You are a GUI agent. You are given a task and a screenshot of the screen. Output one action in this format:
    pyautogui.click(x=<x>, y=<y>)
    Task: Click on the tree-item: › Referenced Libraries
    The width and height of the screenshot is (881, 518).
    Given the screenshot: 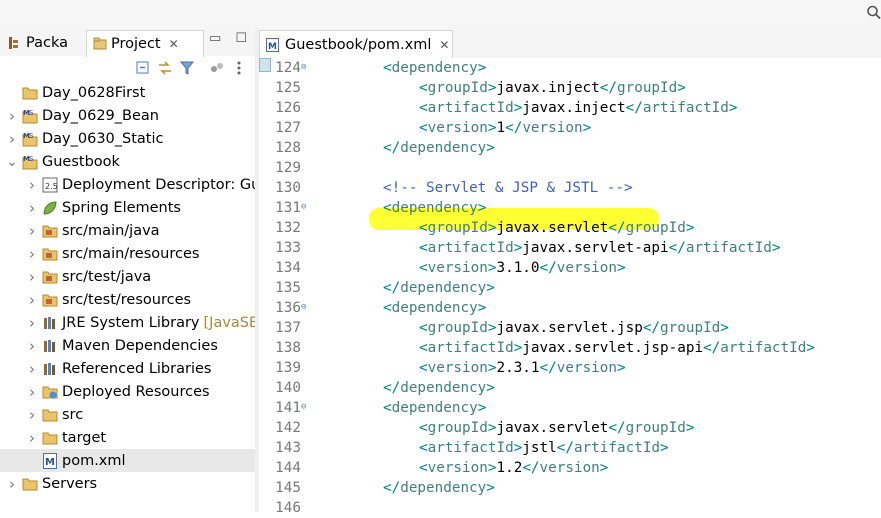 What is the action you would take?
    pyautogui.click(x=127, y=368)
    